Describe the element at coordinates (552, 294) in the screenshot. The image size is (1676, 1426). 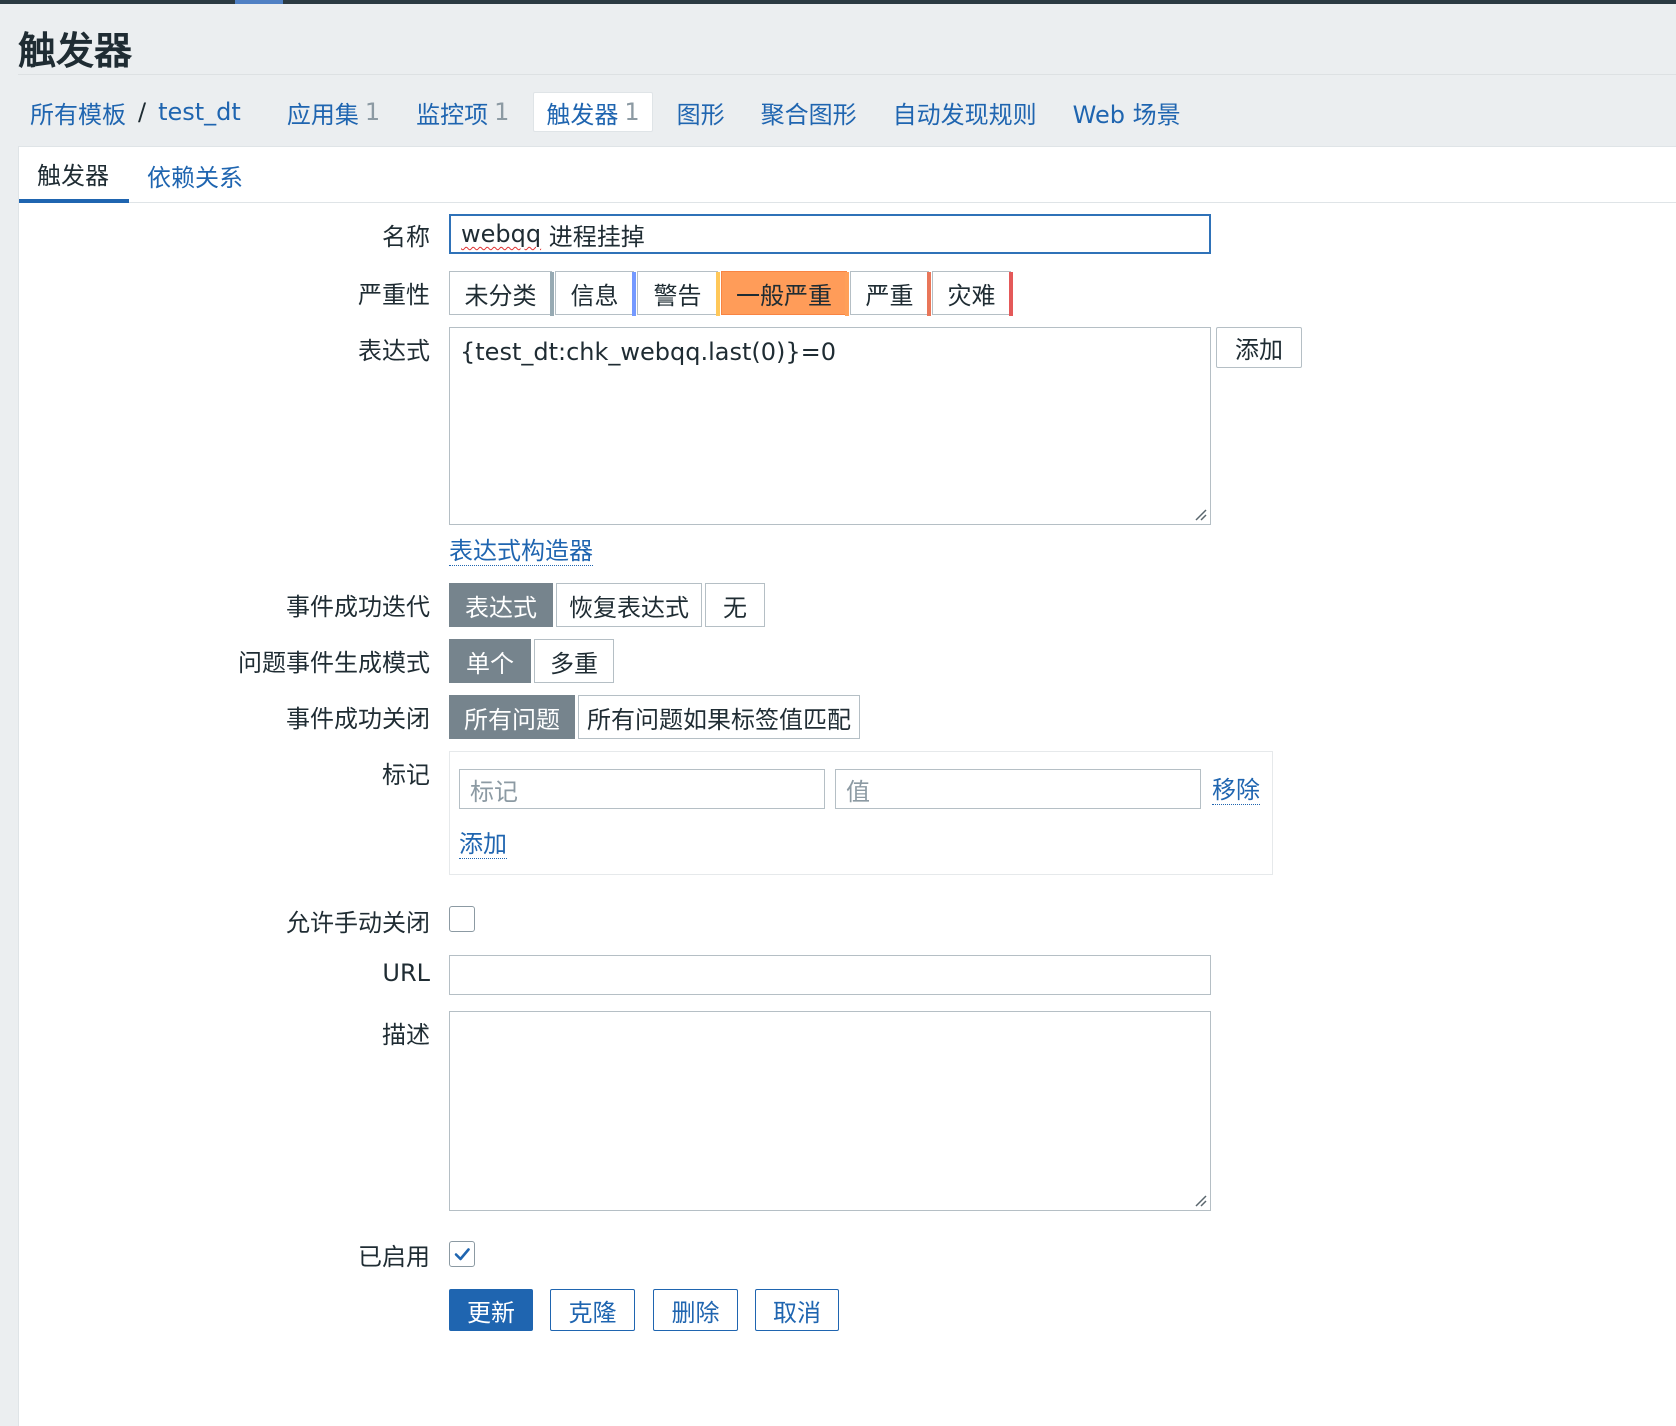
I see `severity-not-classified-color` at that location.